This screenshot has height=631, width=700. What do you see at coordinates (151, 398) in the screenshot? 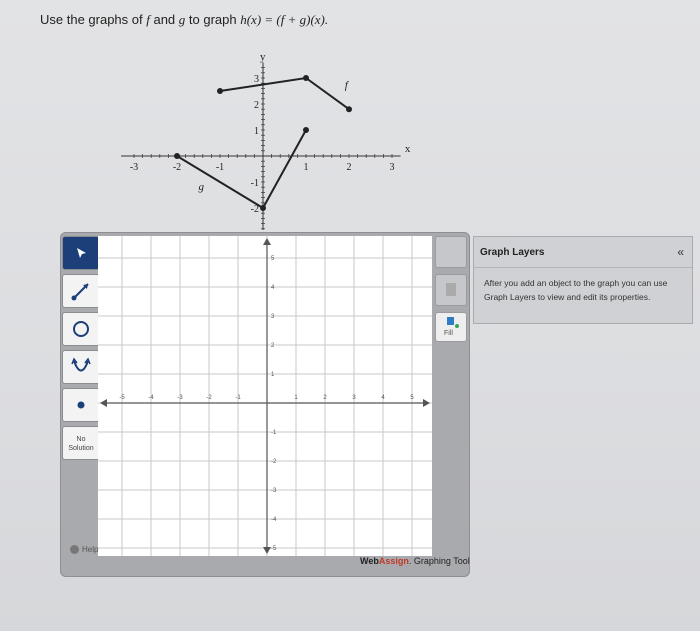
I see `plot-x-tick-label: -4` at bounding box center [151, 398].